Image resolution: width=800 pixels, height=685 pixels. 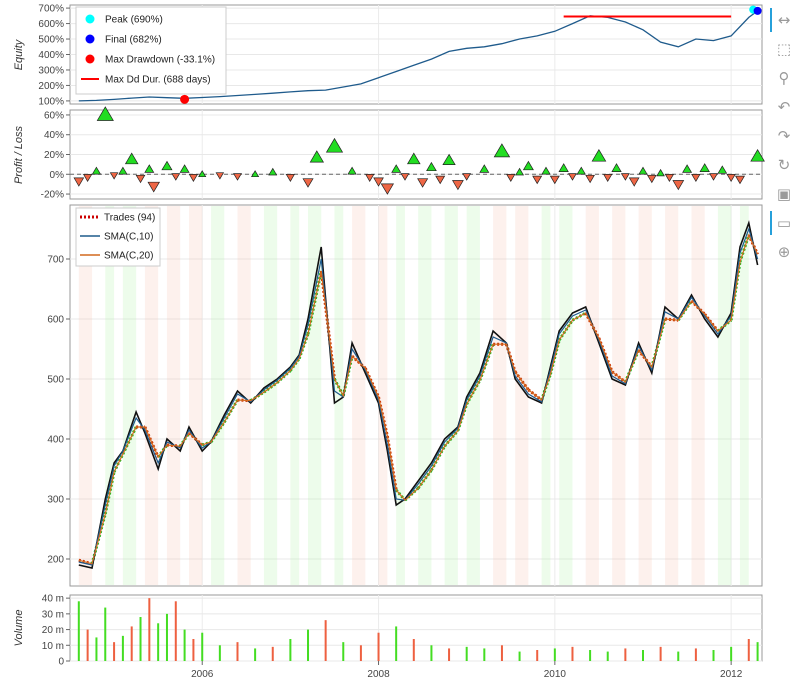 What do you see at coordinates (54, 115) in the screenshot?
I see `profit-loss-y-tick-label: 60%` at bounding box center [54, 115].